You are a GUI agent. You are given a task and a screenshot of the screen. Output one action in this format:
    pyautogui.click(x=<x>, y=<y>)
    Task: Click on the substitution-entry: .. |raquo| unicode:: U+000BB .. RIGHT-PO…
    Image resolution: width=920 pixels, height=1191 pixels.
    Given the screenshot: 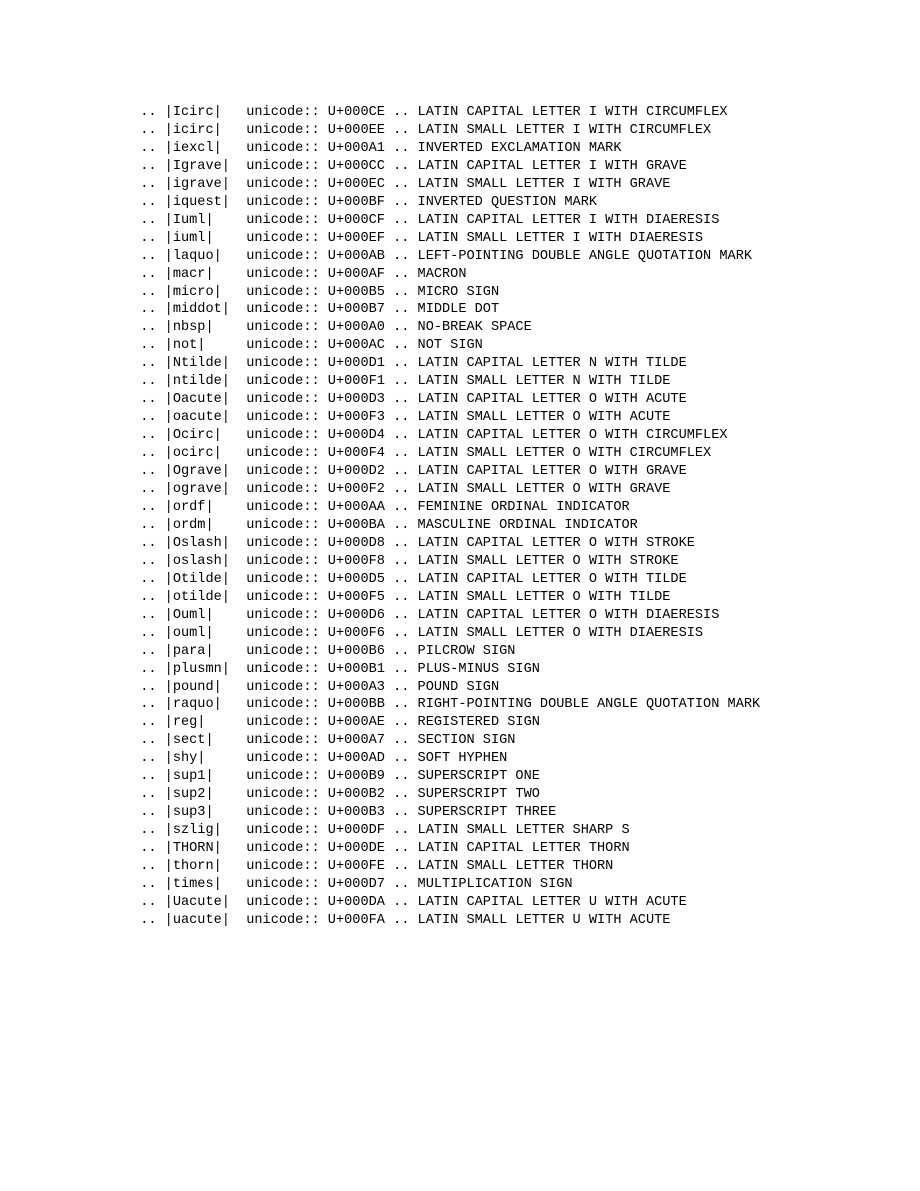 What is the action you would take?
    pyautogui.click(x=450, y=705)
    